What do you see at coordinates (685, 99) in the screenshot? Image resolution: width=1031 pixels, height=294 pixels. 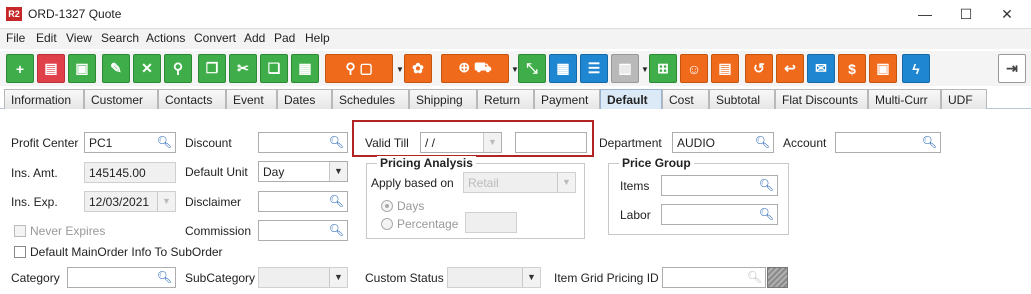 I see `tab-cost: Cost` at bounding box center [685, 99].